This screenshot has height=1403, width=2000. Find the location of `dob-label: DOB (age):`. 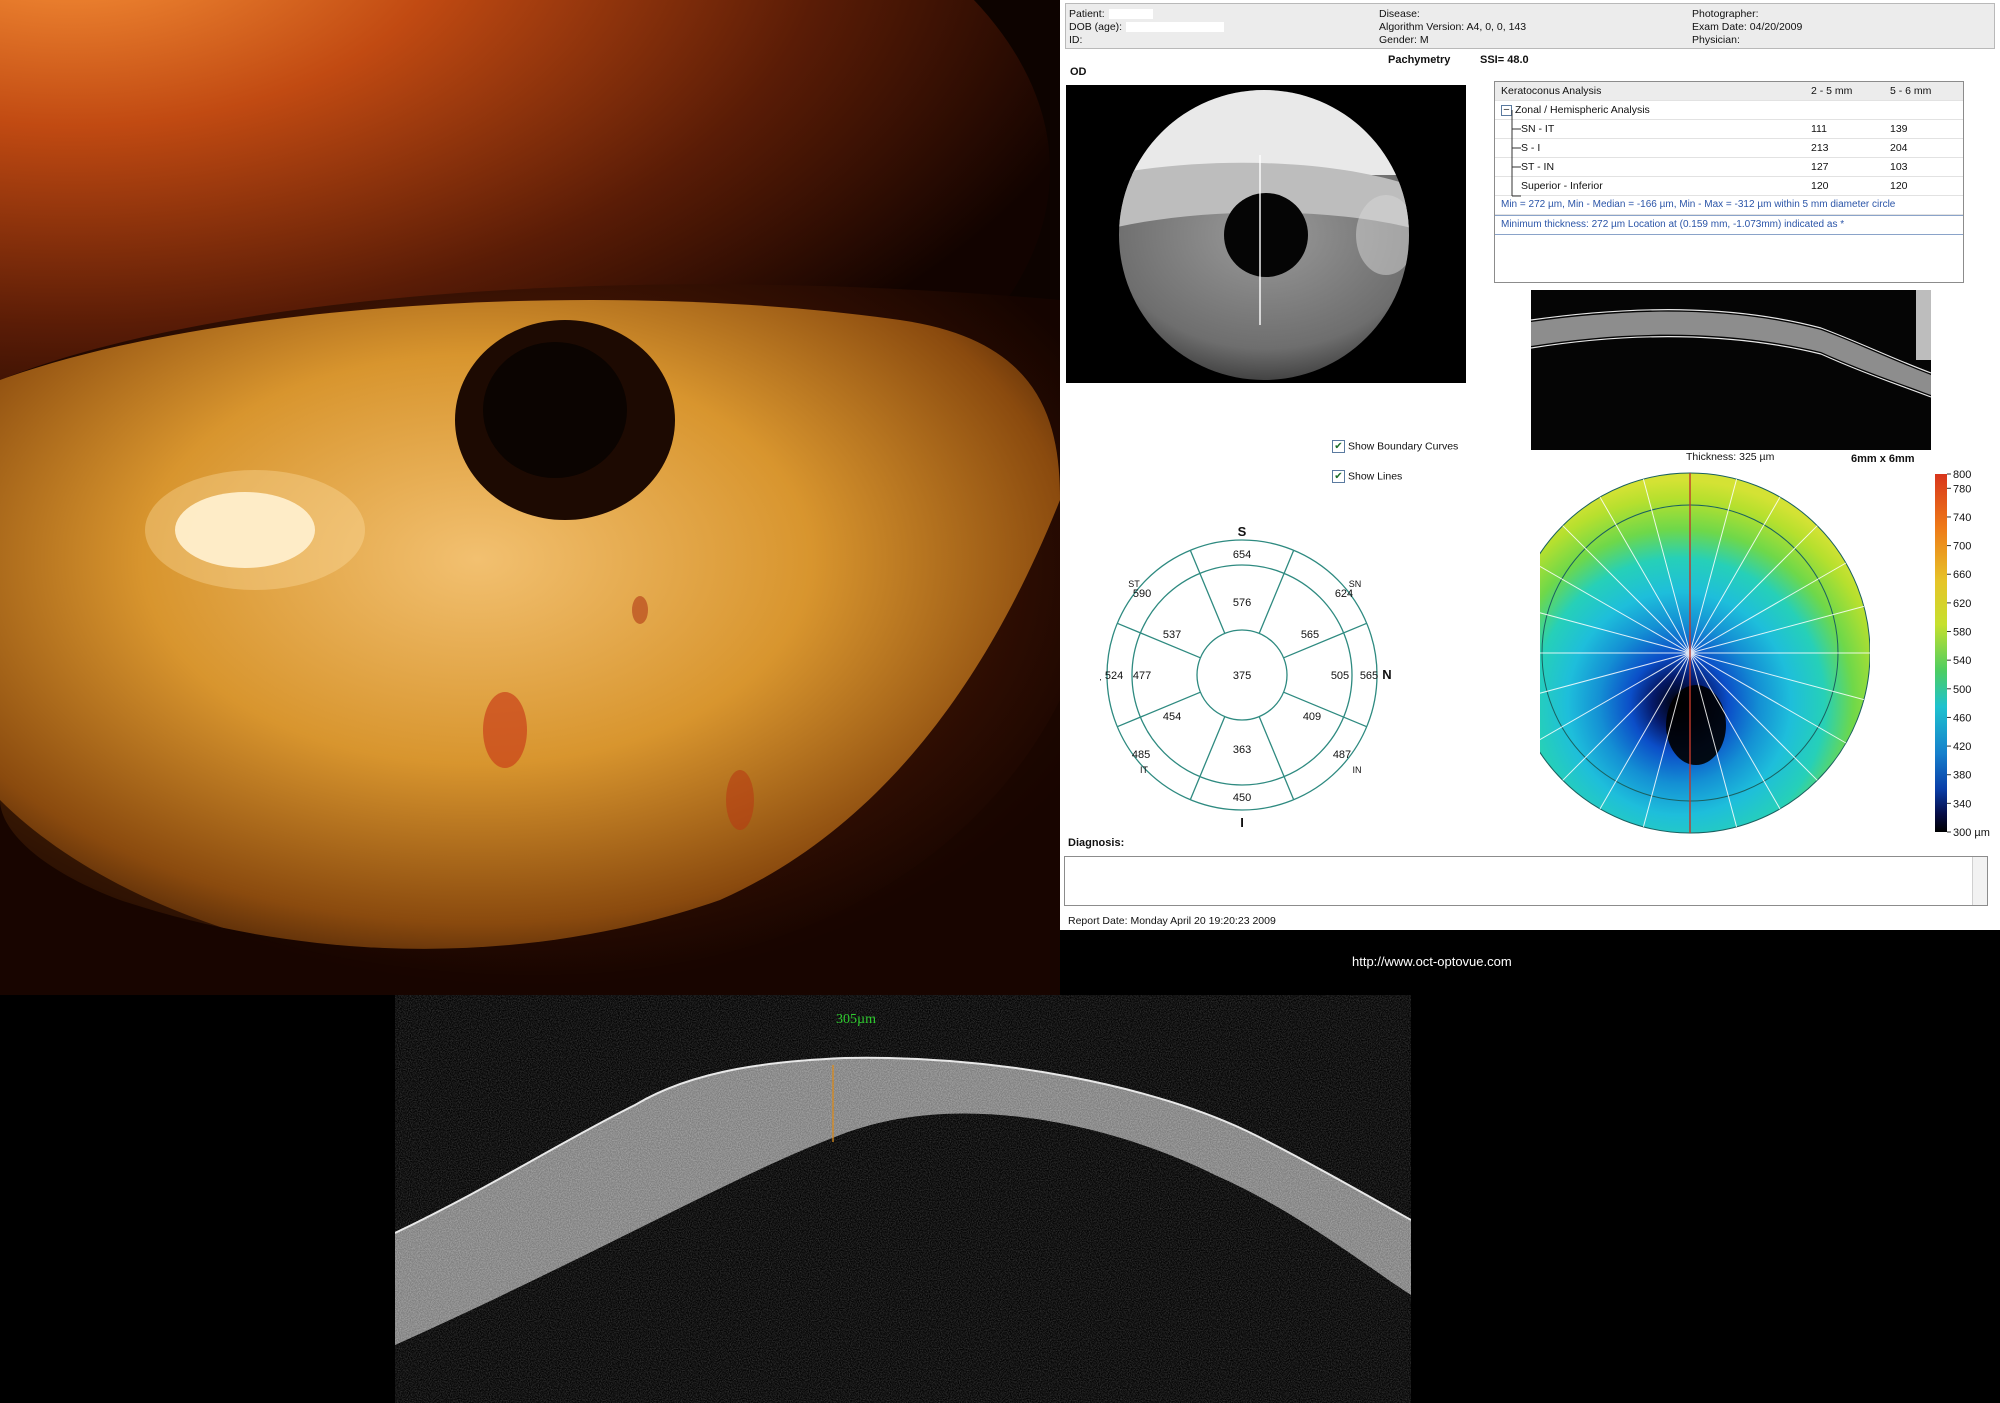

dob-label: DOB (age): is located at coordinates (1147, 27).